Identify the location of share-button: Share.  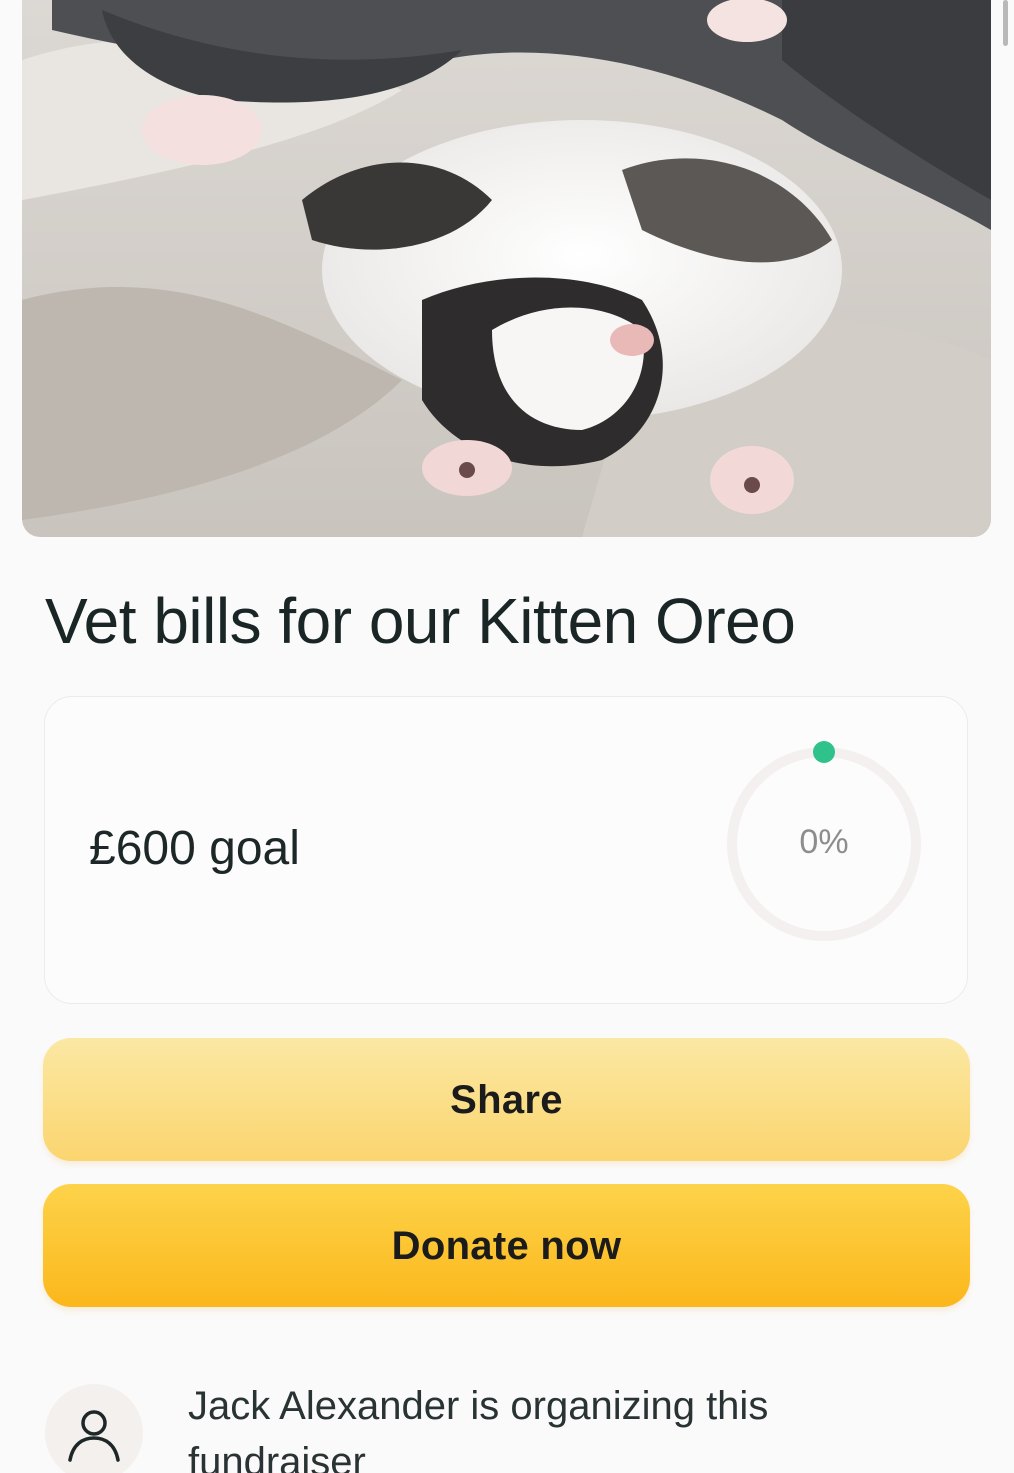
(506, 1099).